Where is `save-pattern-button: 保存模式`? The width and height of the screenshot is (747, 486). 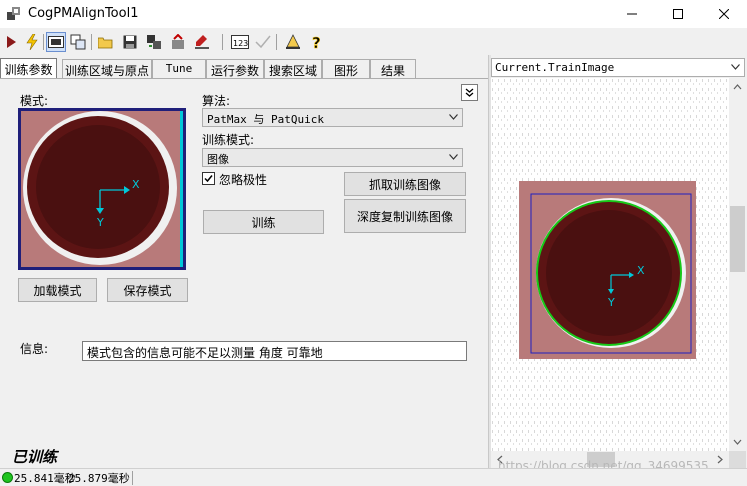
save-pattern-button: 保存模式 is located at coordinates (147, 290).